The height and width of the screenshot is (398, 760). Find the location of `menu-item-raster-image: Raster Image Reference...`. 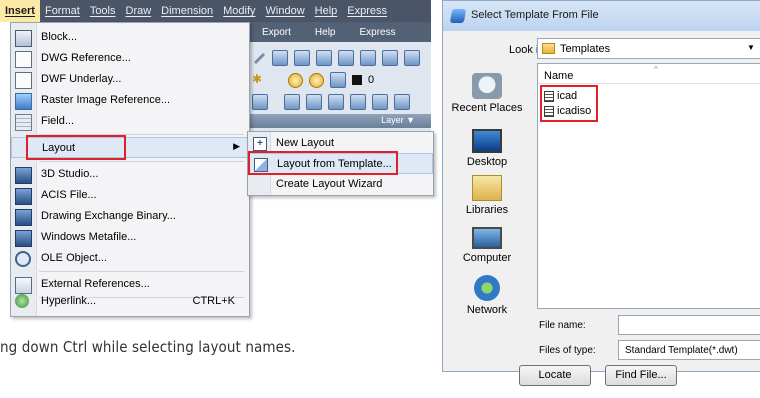

menu-item-raster-image: Raster Image Reference... is located at coordinates (130, 100).